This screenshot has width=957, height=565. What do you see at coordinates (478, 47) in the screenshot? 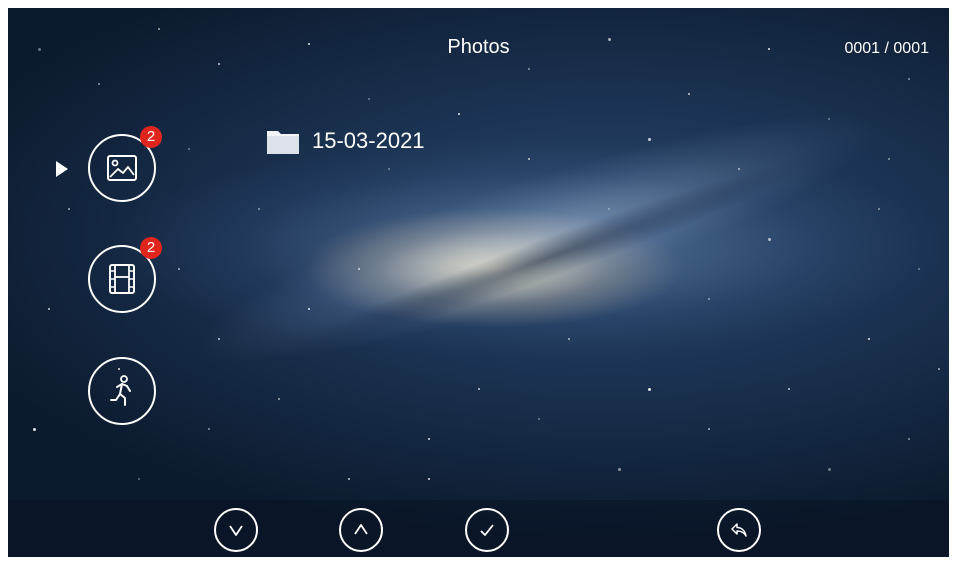
I see `page-title: Photos` at bounding box center [478, 47].